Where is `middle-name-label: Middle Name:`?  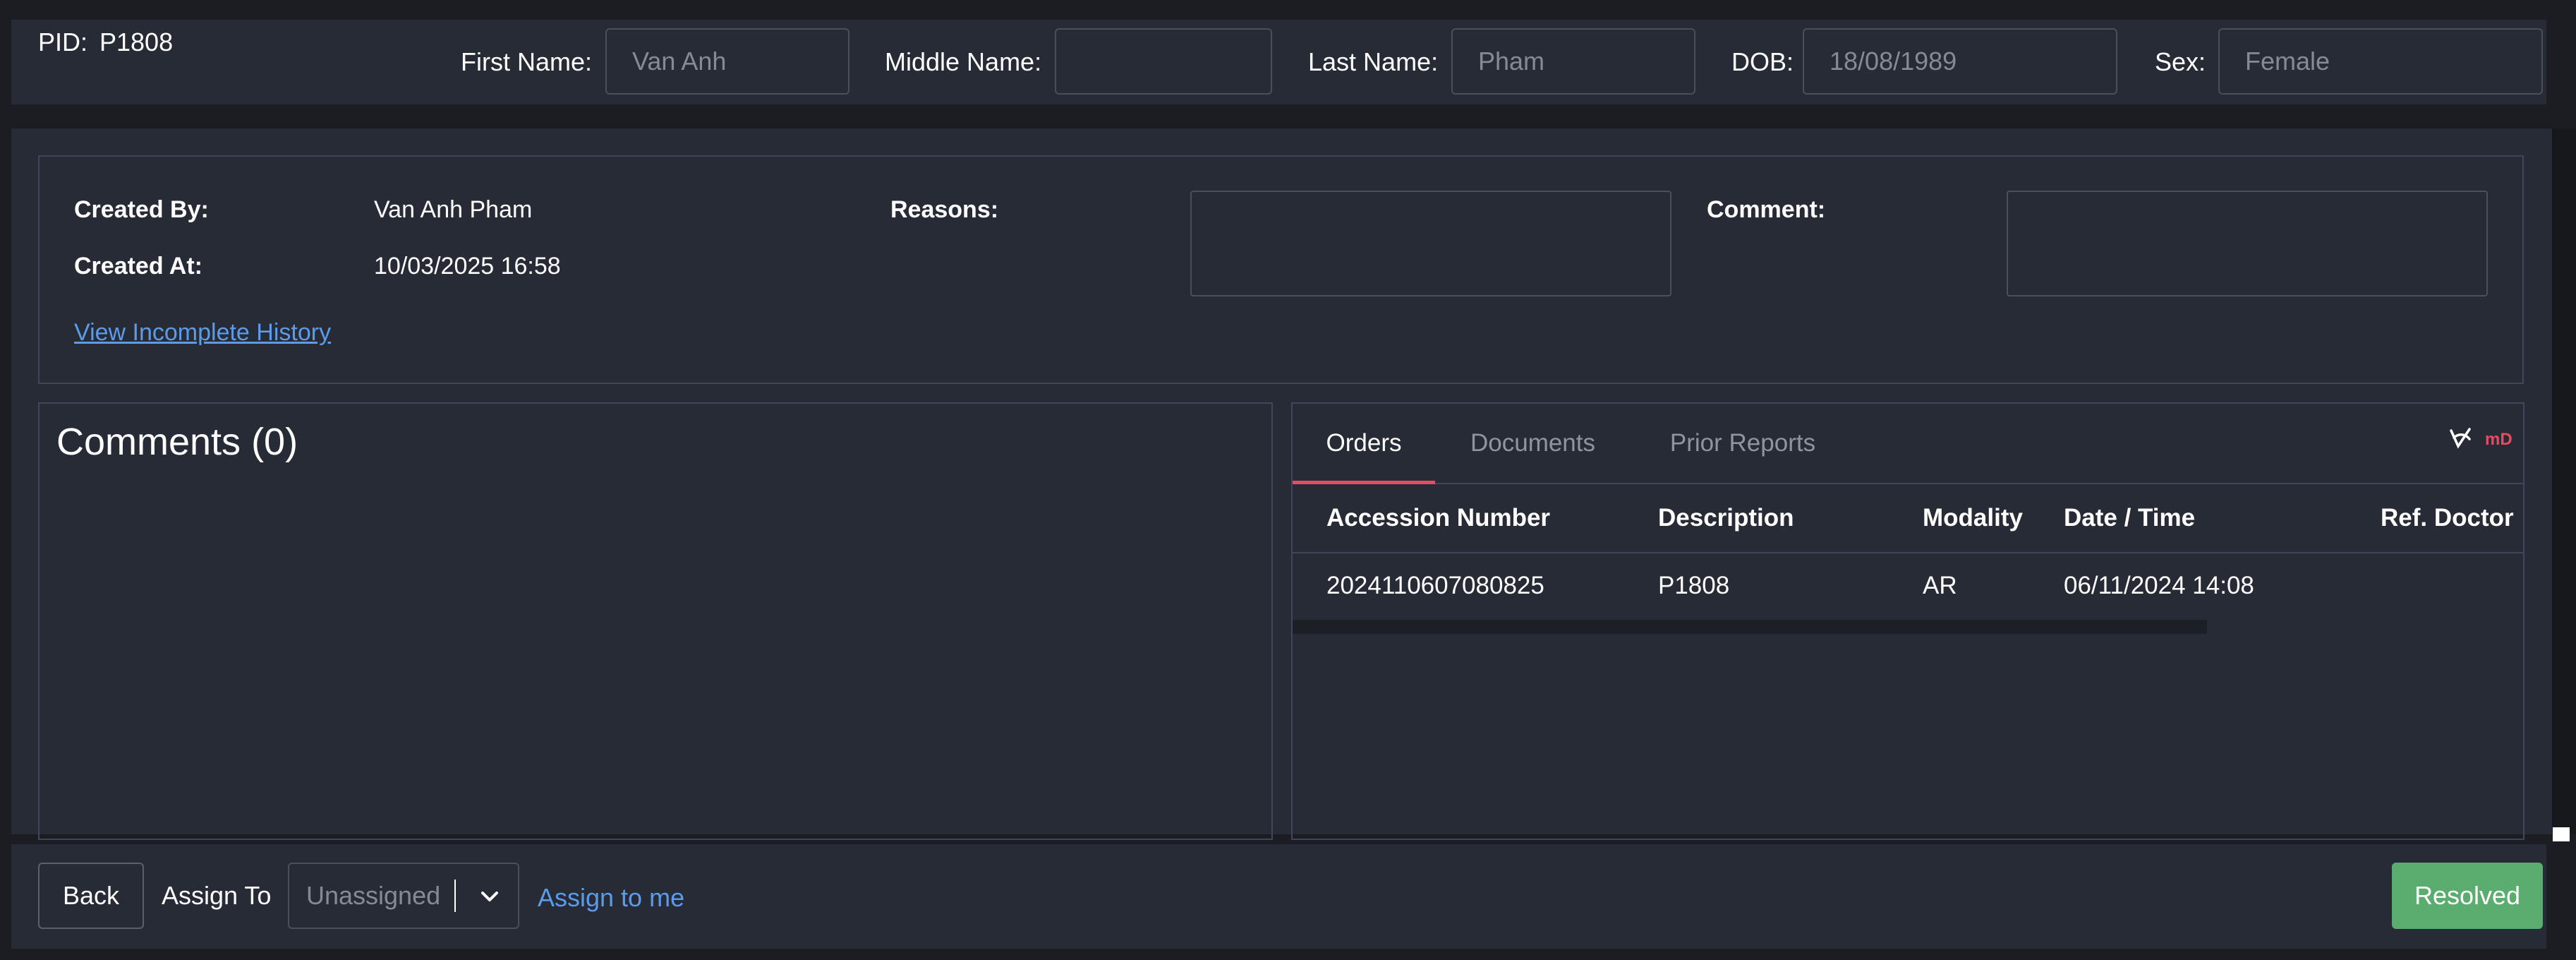
middle-name-label: Middle Name: is located at coordinates (964, 62).